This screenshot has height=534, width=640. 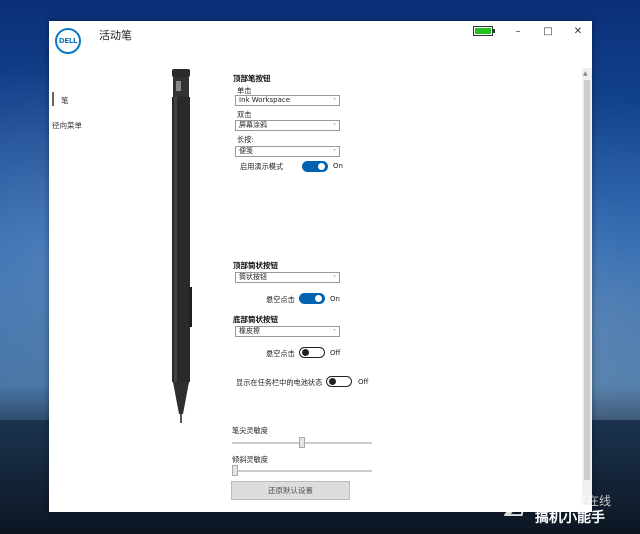 What do you see at coordinates (567, 508) in the screenshot?
I see `watermark: Z 电脑爱好在线 搞机小能手` at bounding box center [567, 508].